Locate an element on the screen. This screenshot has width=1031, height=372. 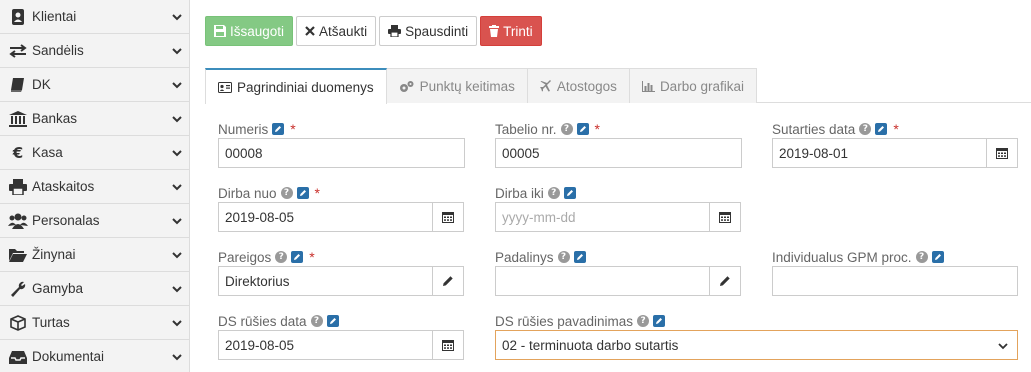
dirba-nuo-input: 2019-08-05 is located at coordinates (325, 217).